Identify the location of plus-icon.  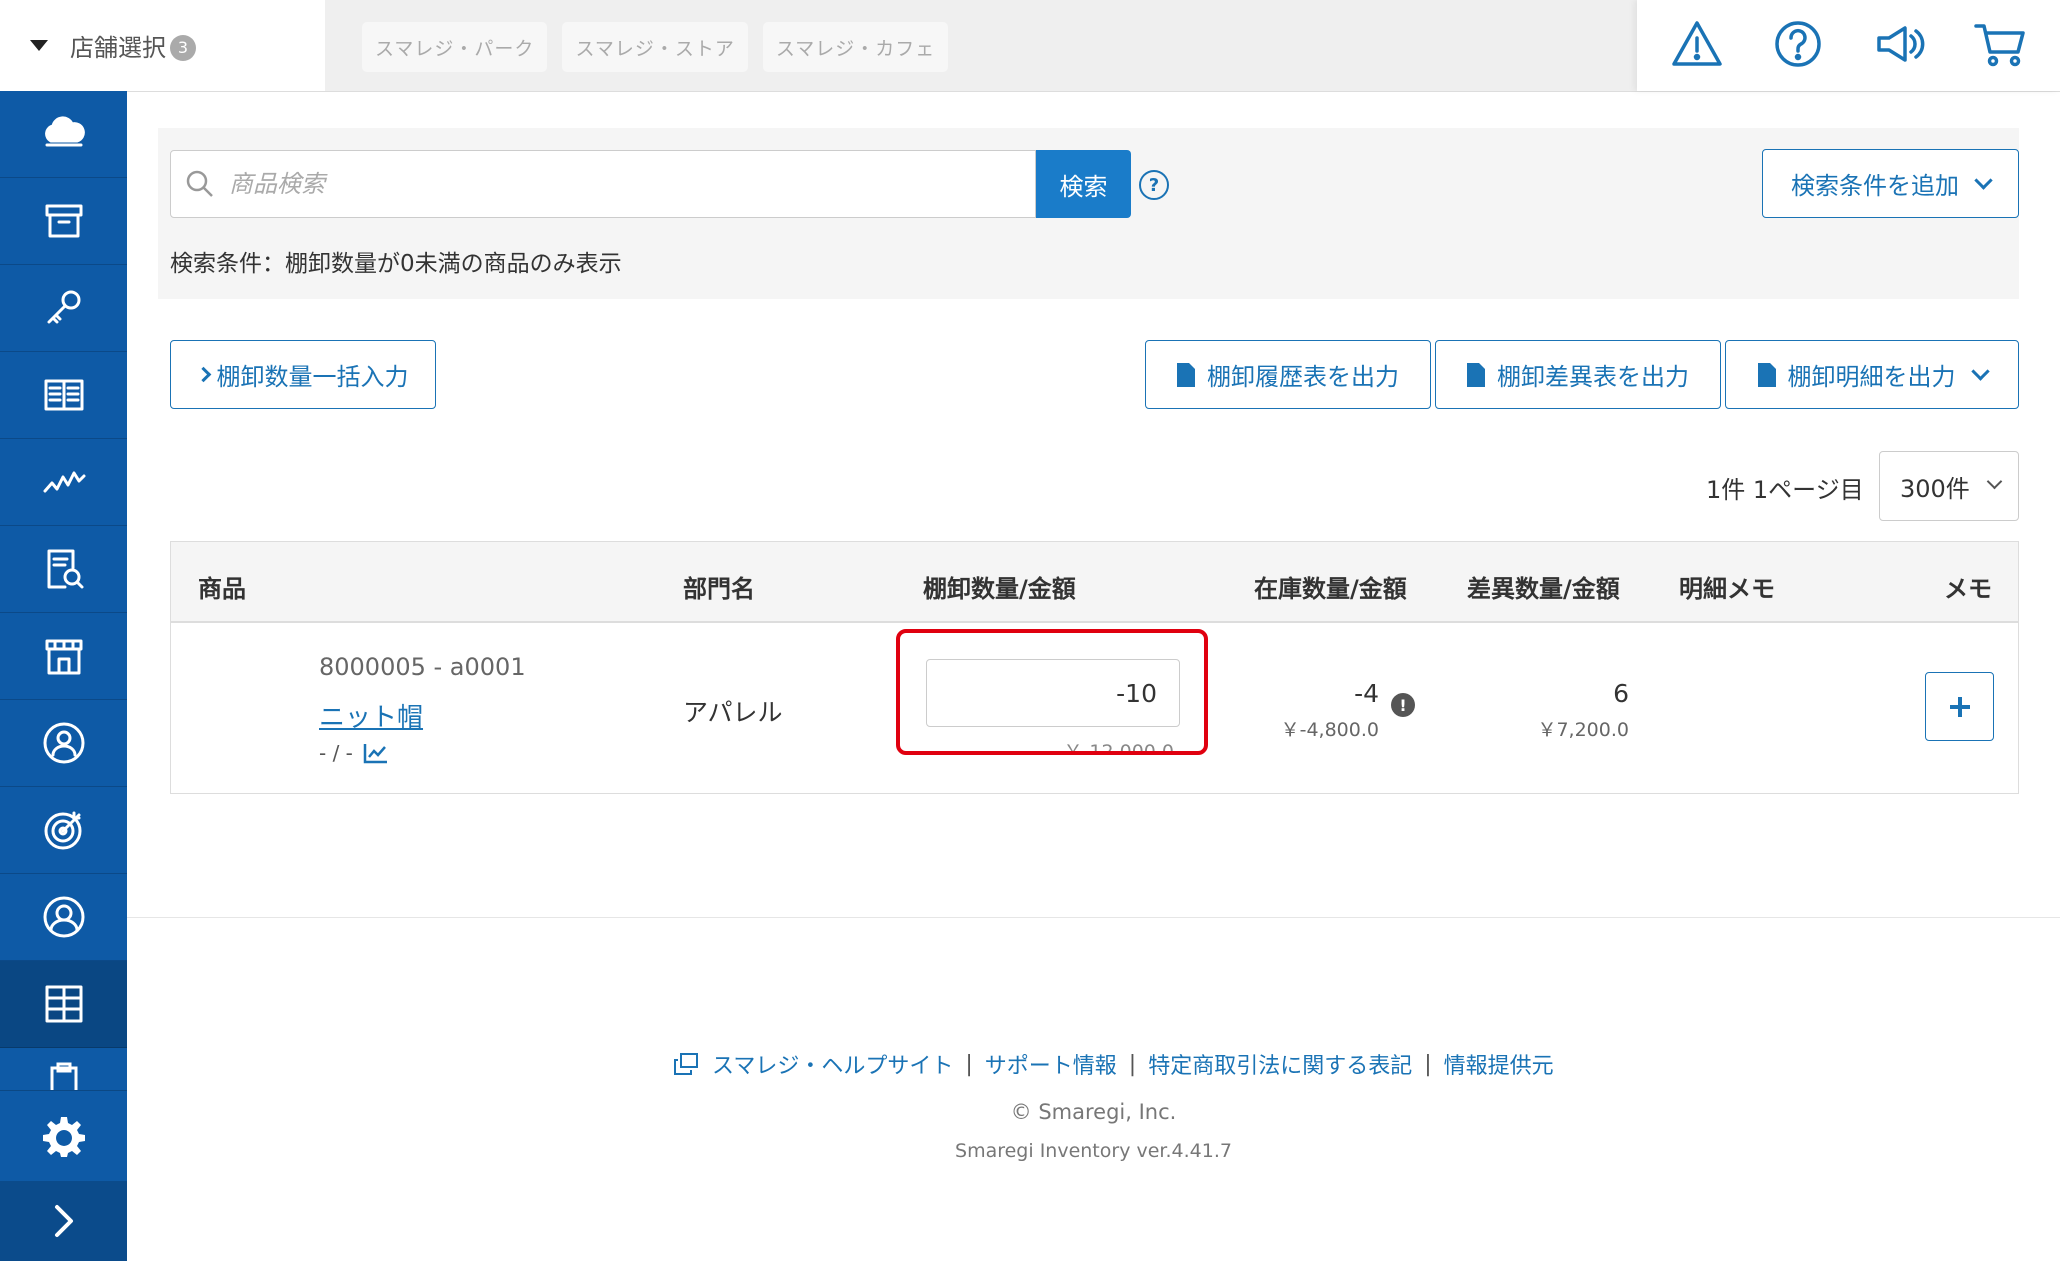
(1959, 706).